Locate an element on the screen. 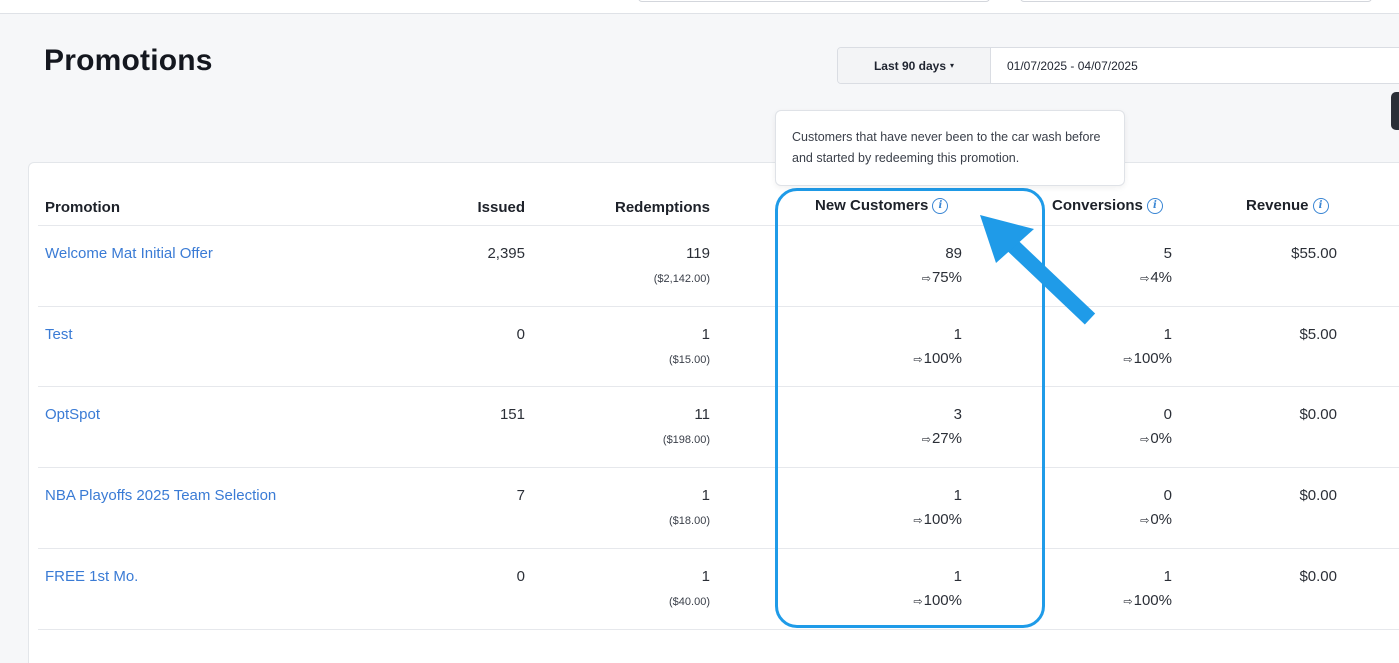  promotion-link: Welcome Mat Initial Offer is located at coordinates (129, 253).